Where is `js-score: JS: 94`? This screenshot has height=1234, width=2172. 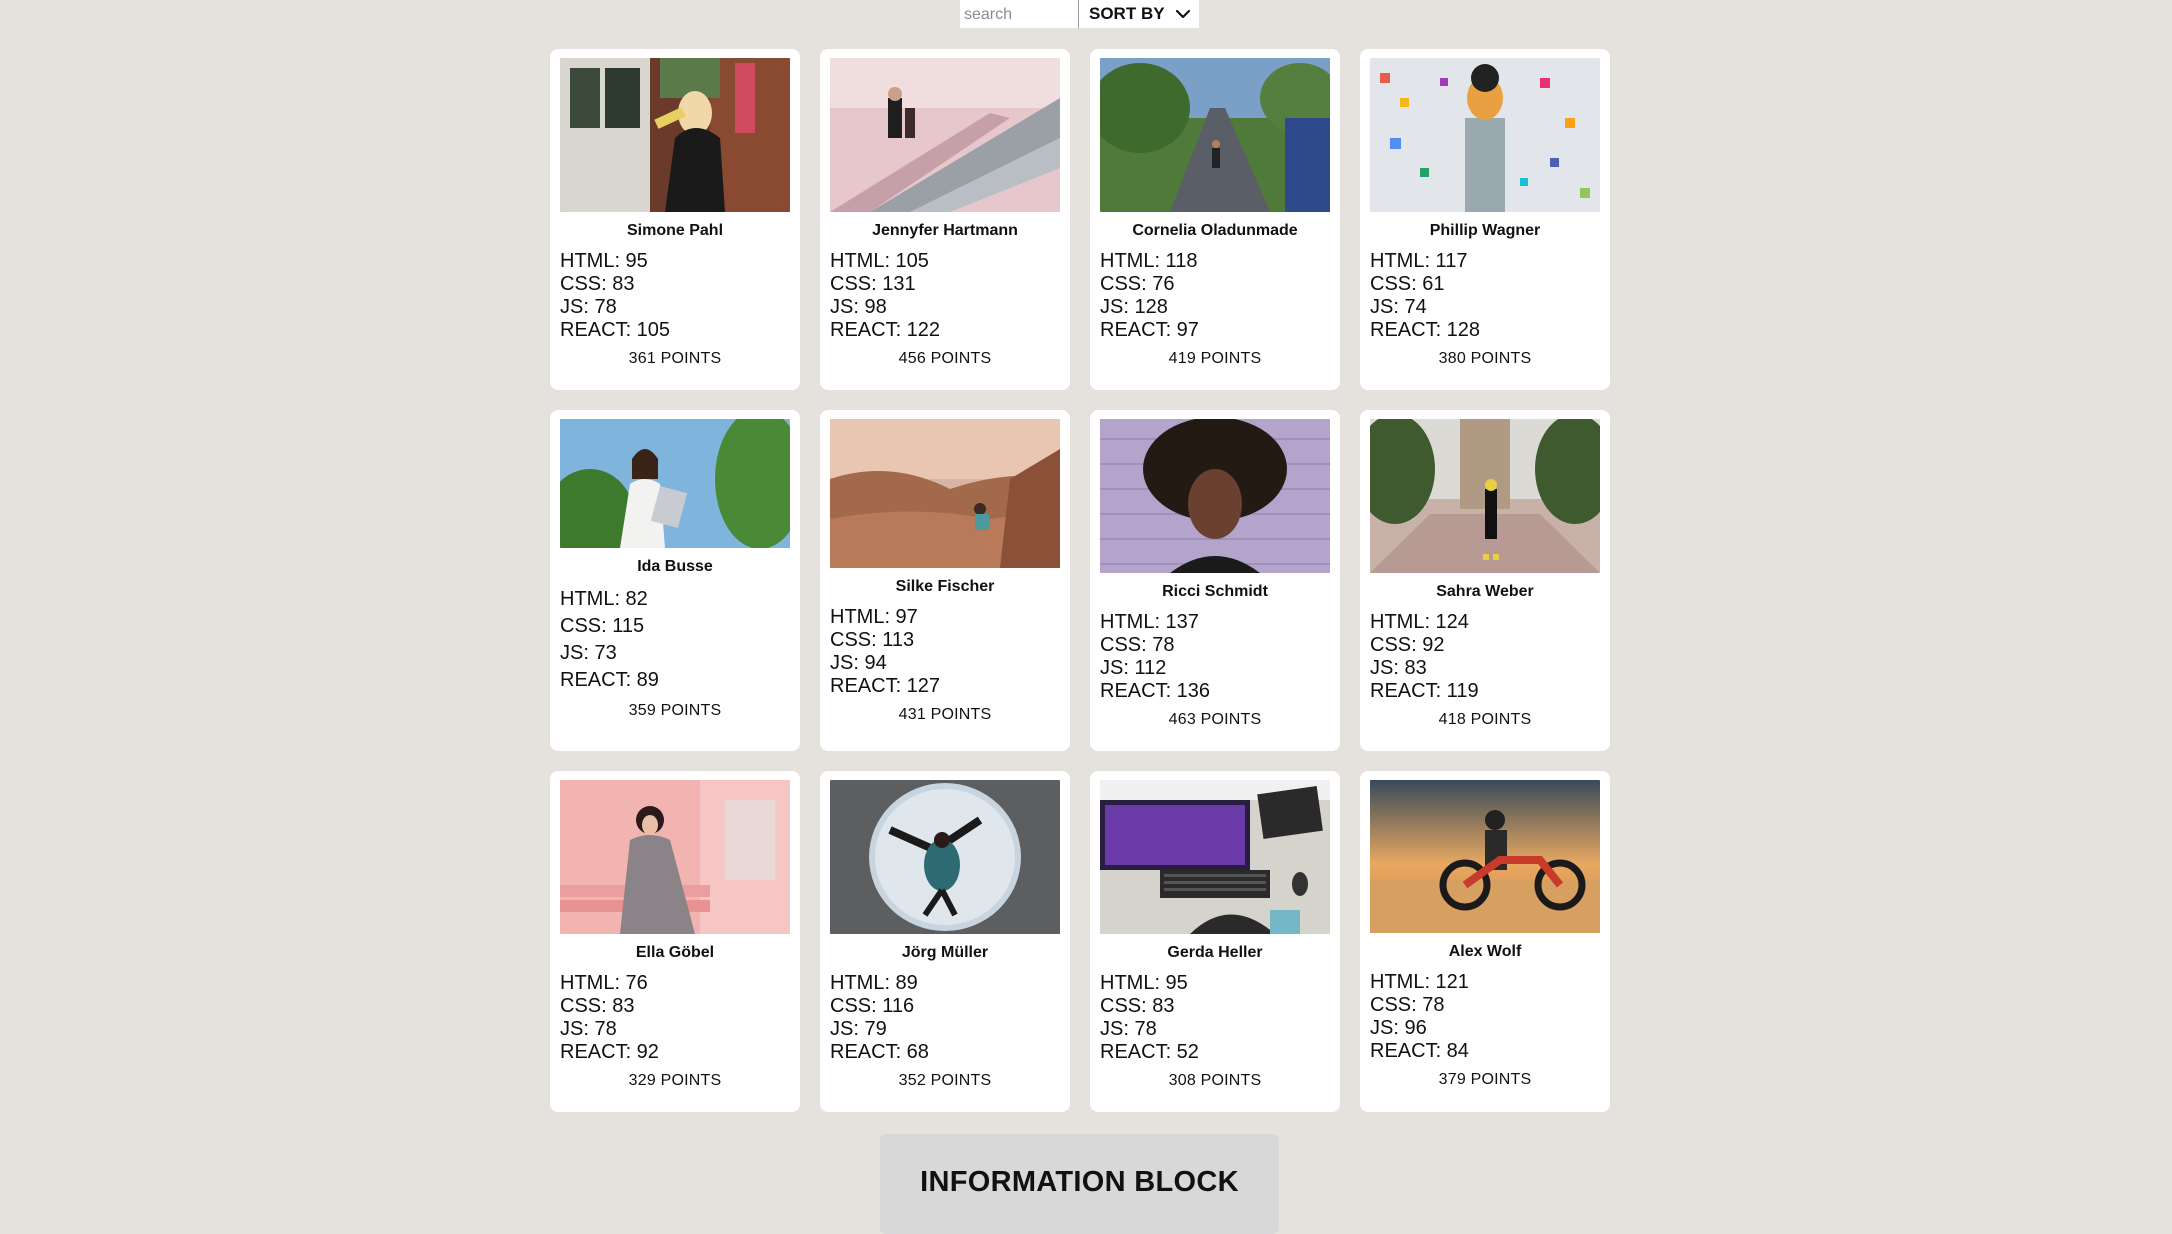
js-score: JS: 94 is located at coordinates (858, 663).